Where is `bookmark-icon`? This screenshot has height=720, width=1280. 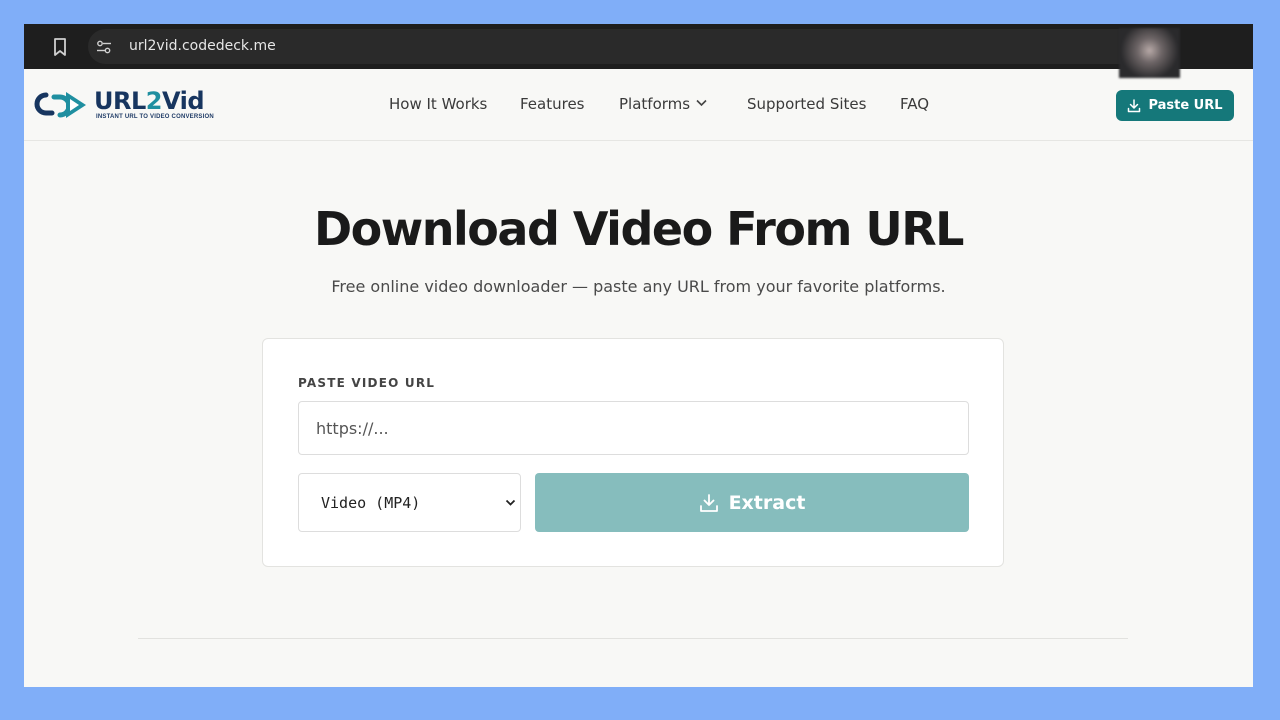
bookmark-icon is located at coordinates (60, 47).